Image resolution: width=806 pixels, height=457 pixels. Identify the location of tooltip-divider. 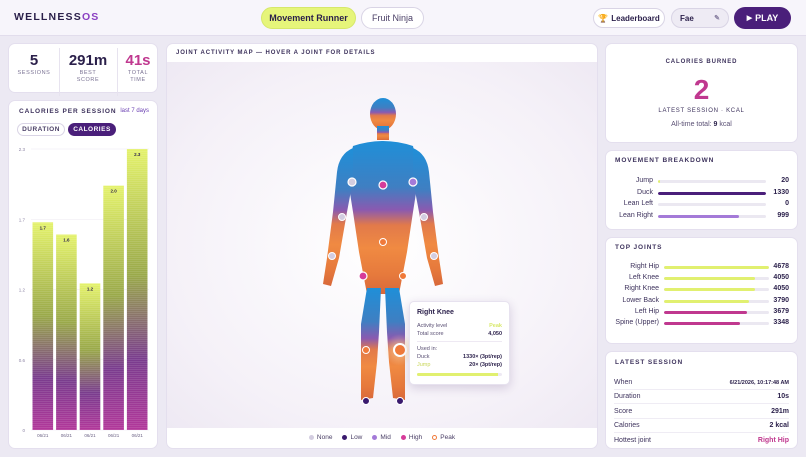
(459, 341).